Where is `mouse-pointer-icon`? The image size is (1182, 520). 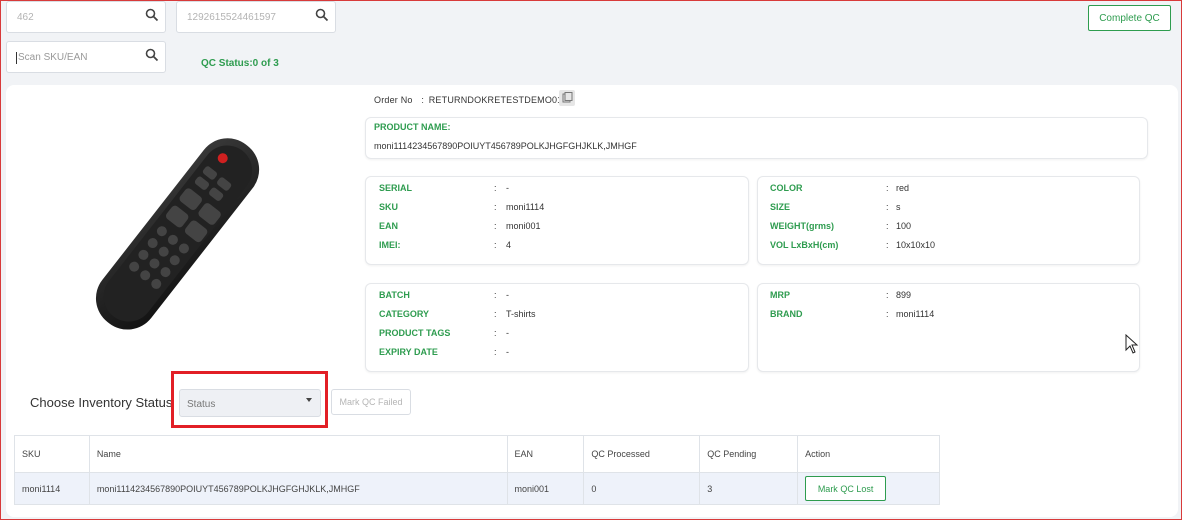 mouse-pointer-icon is located at coordinates (1132, 344).